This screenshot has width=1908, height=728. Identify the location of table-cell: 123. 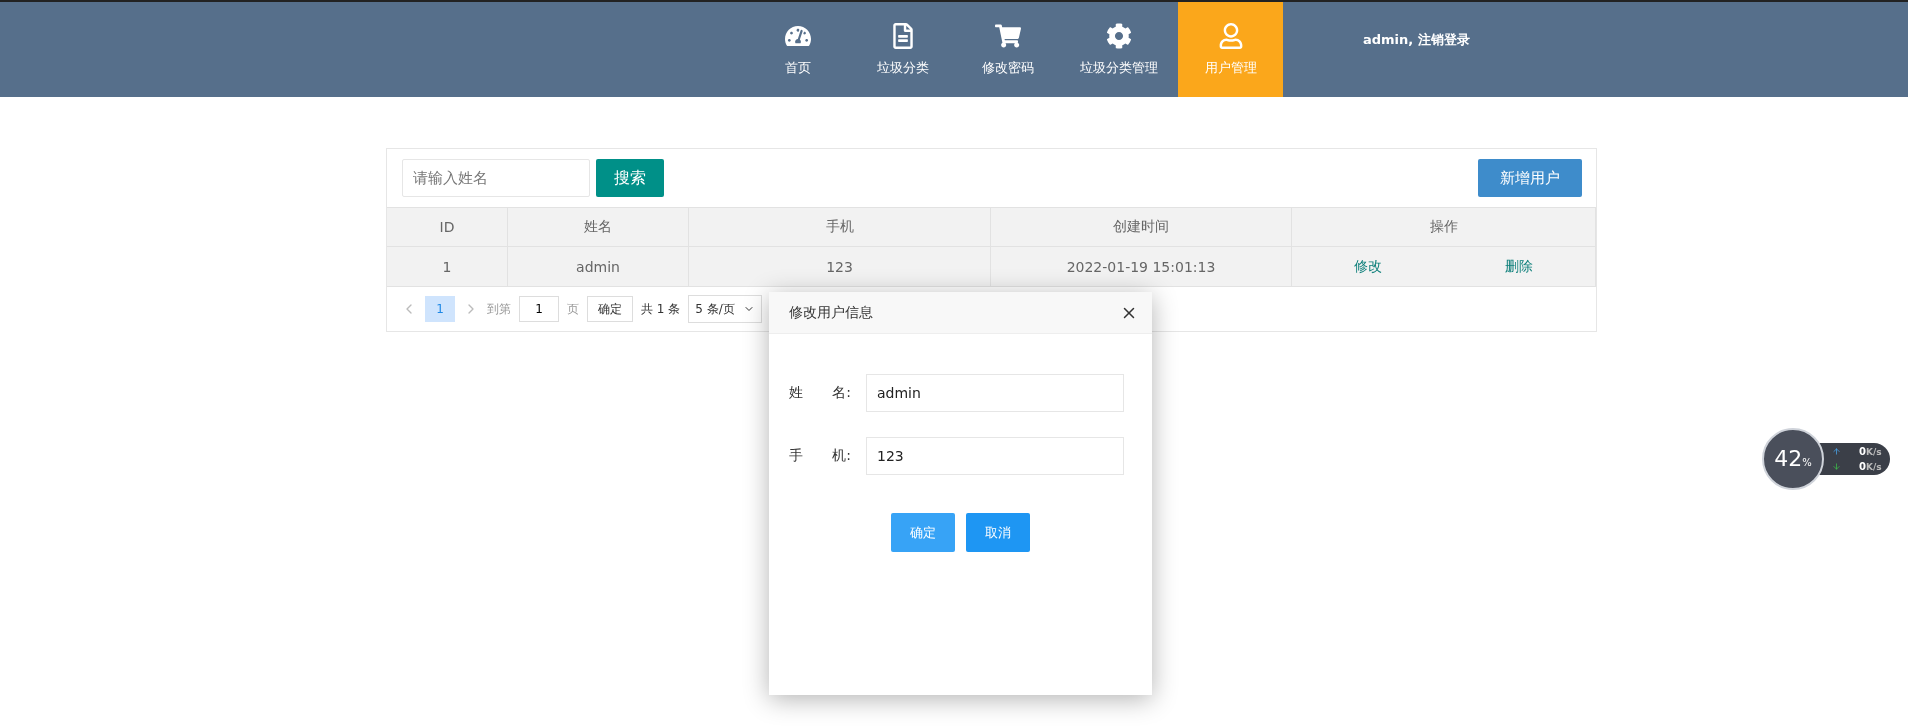
(840, 267).